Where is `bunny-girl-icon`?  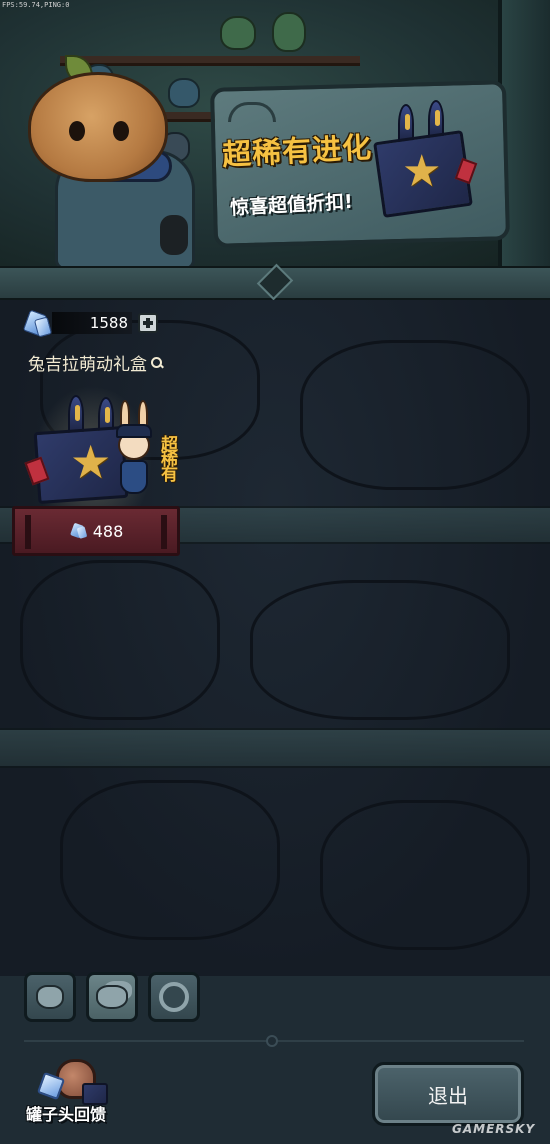 bunny-girl-icon is located at coordinates (134, 450).